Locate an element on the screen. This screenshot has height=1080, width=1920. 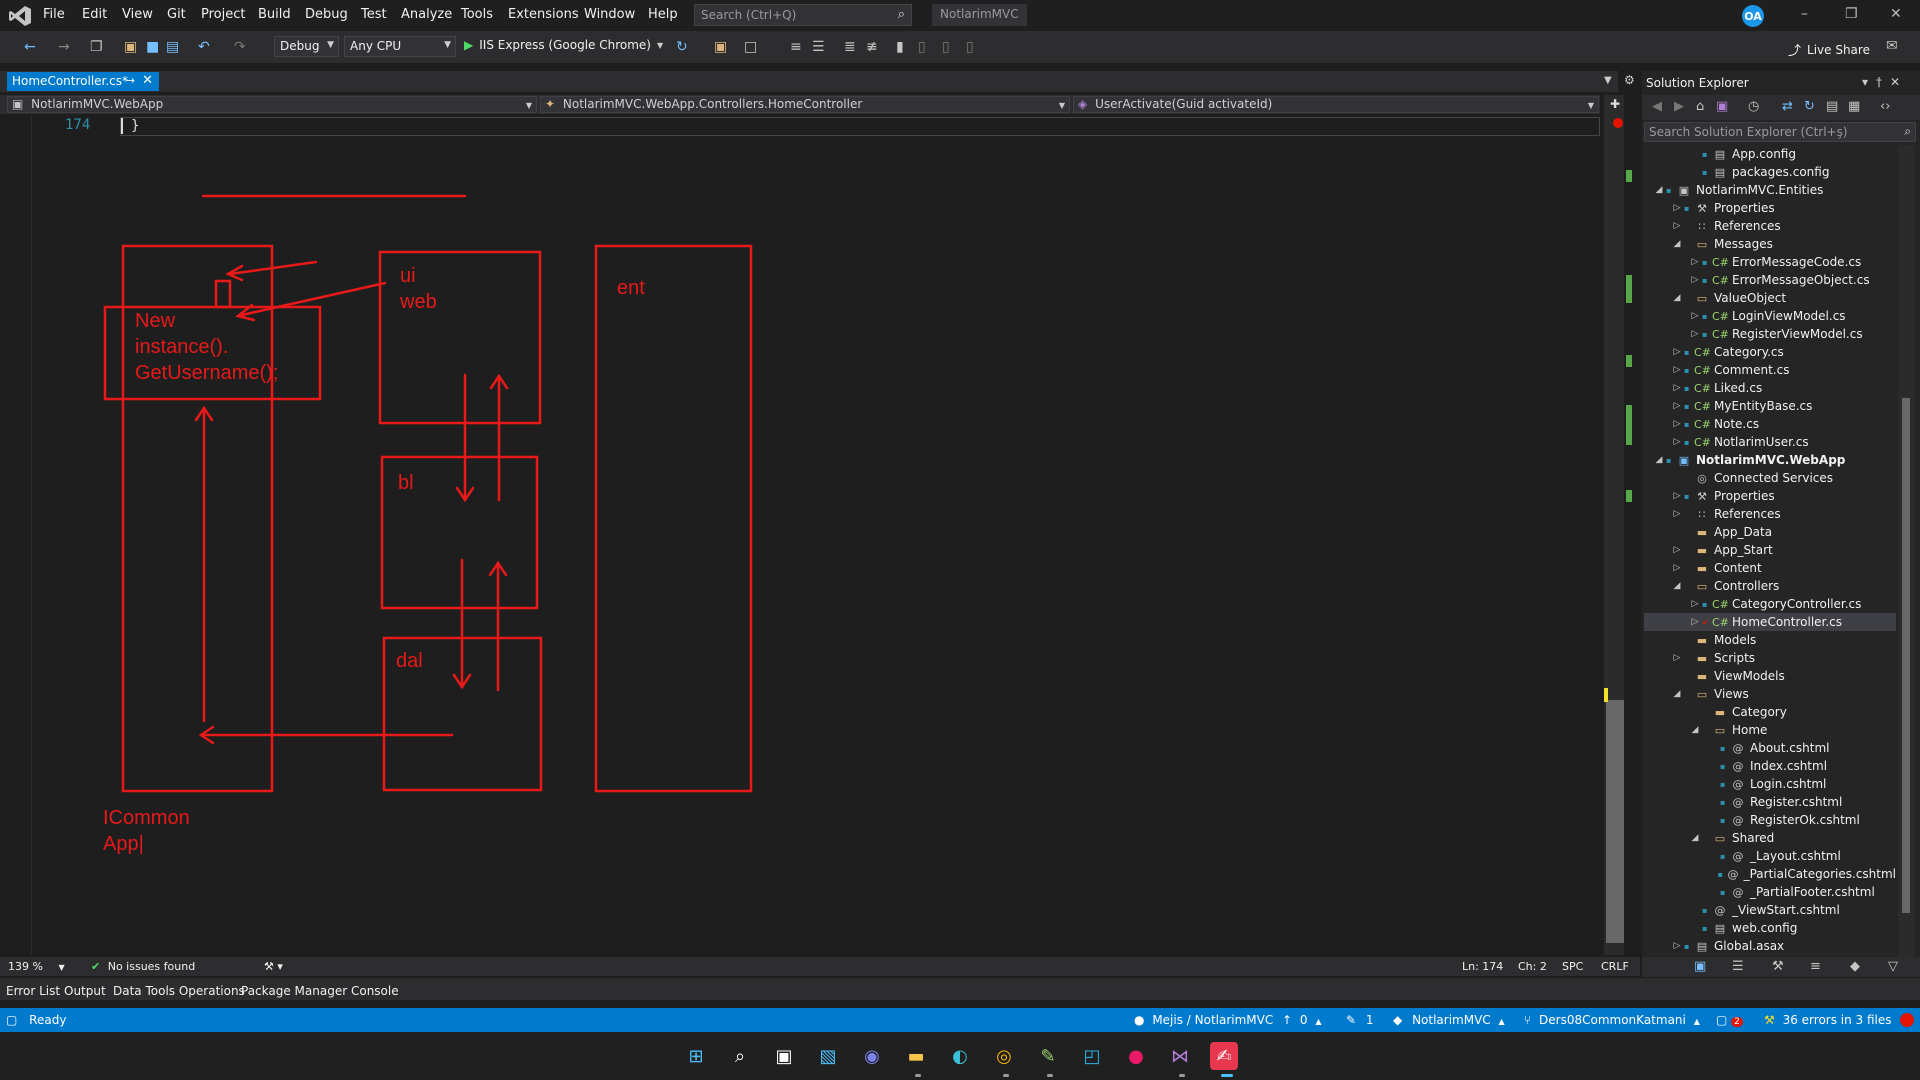
tree-item: ▷ ▪ C# Note.cs is located at coordinates (1770, 424).